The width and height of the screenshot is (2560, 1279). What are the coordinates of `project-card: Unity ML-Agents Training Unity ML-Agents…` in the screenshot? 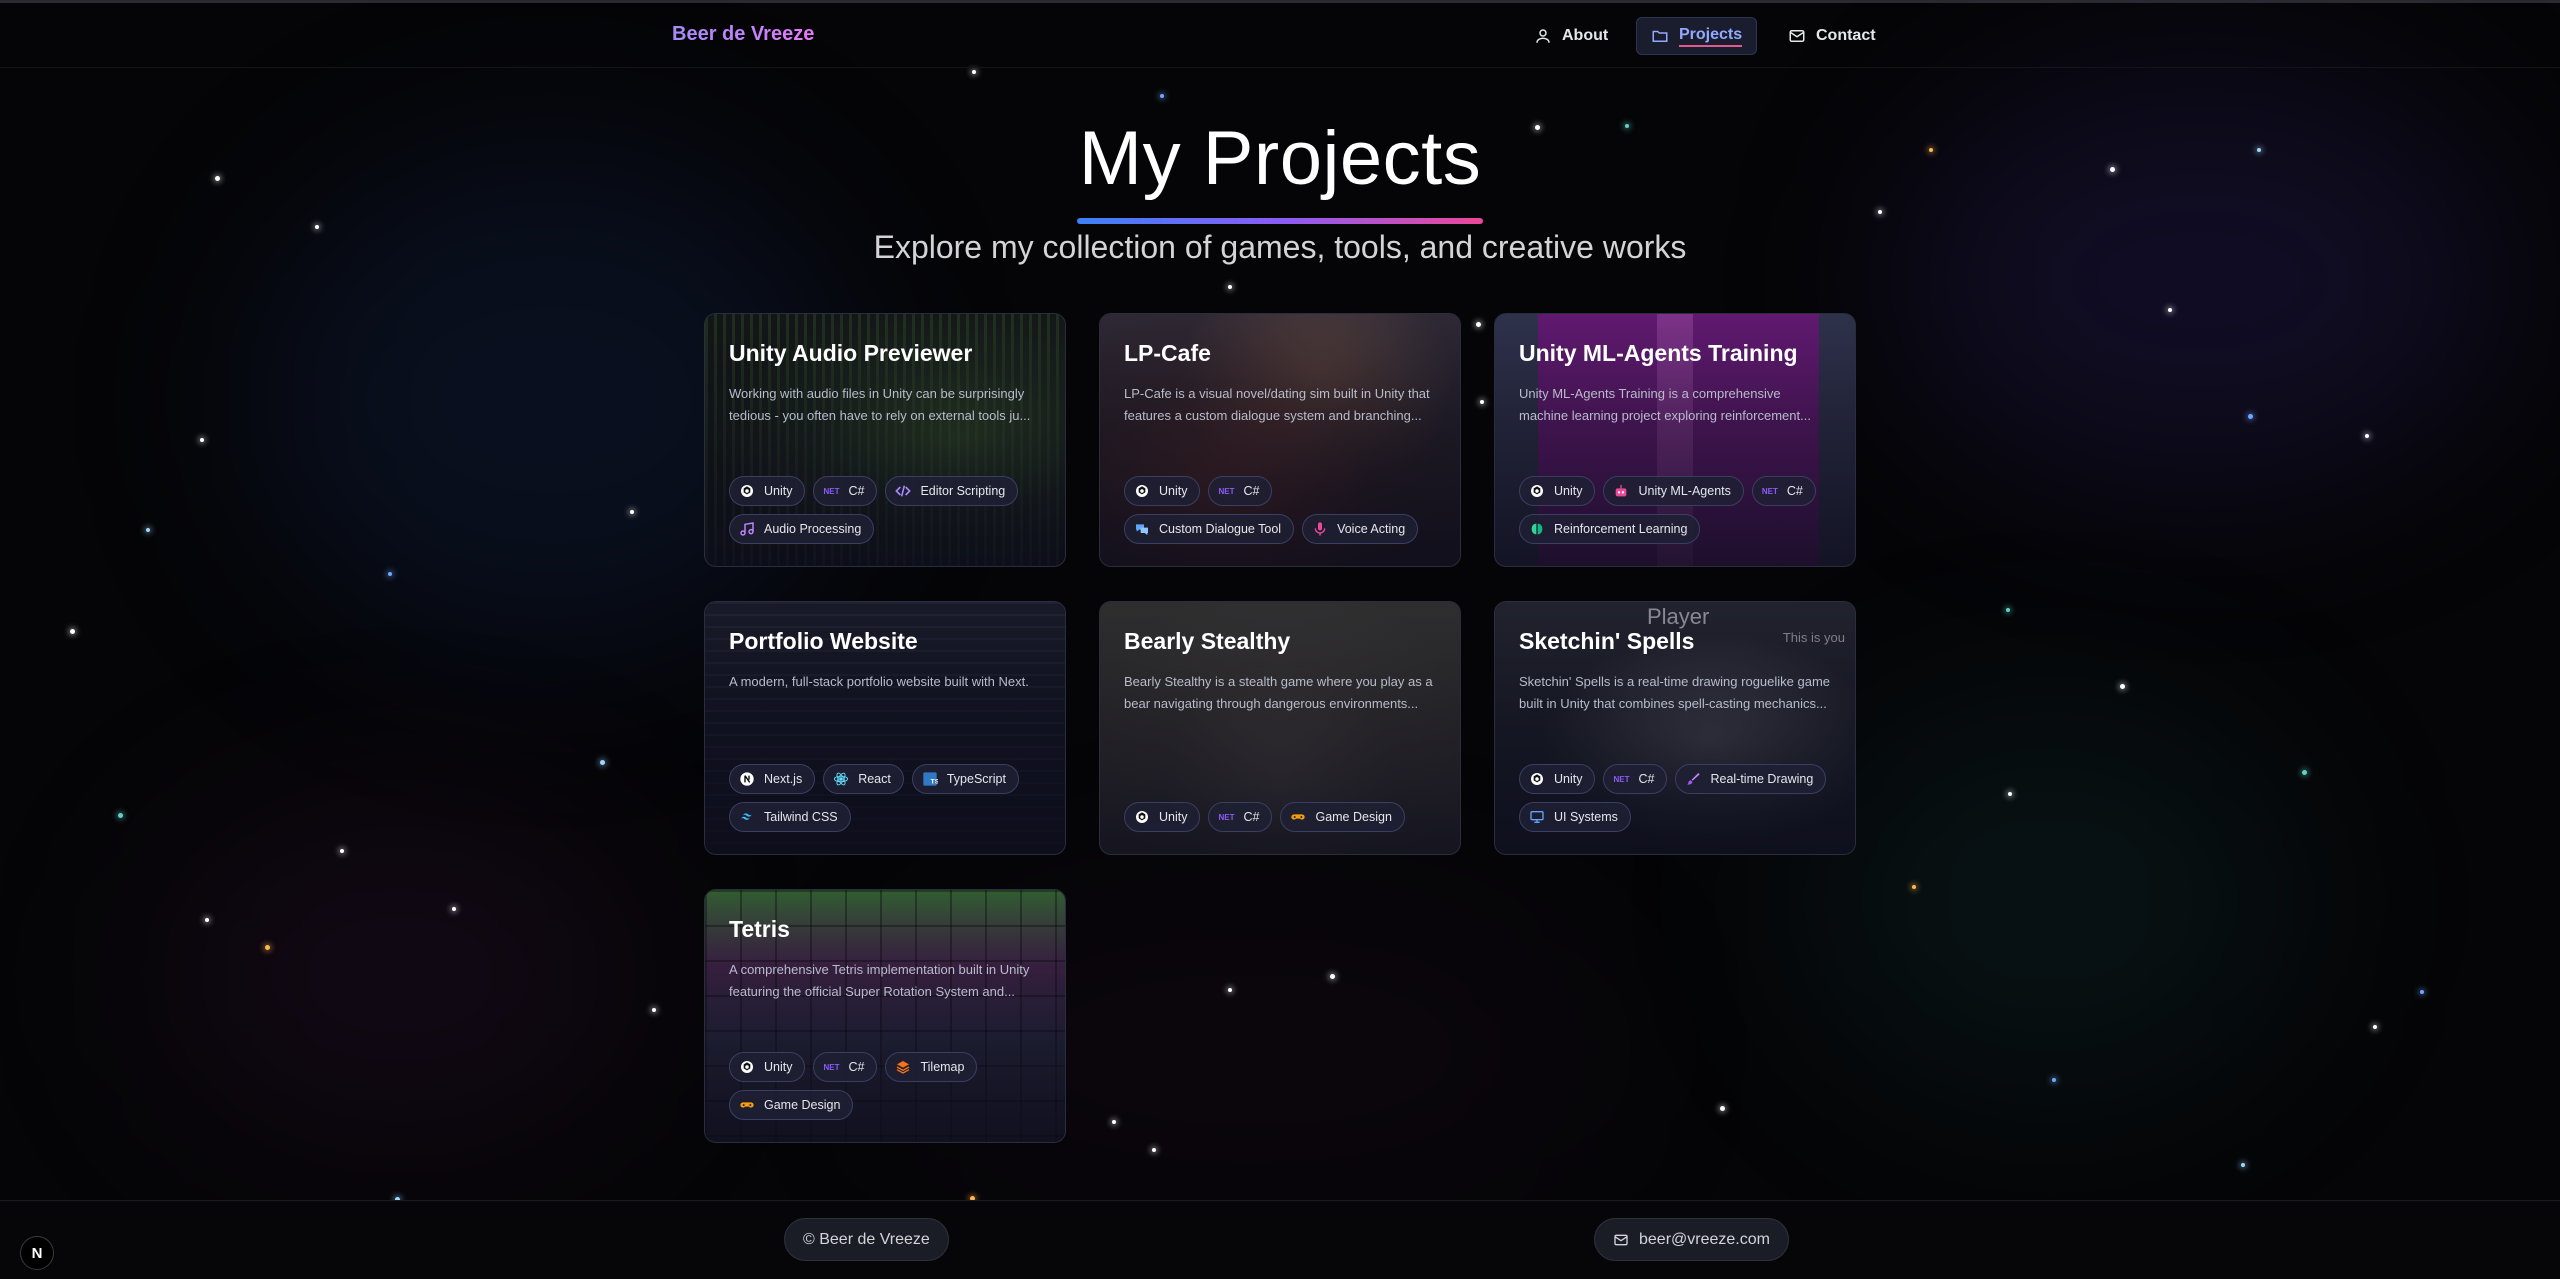 It's located at (1675, 440).